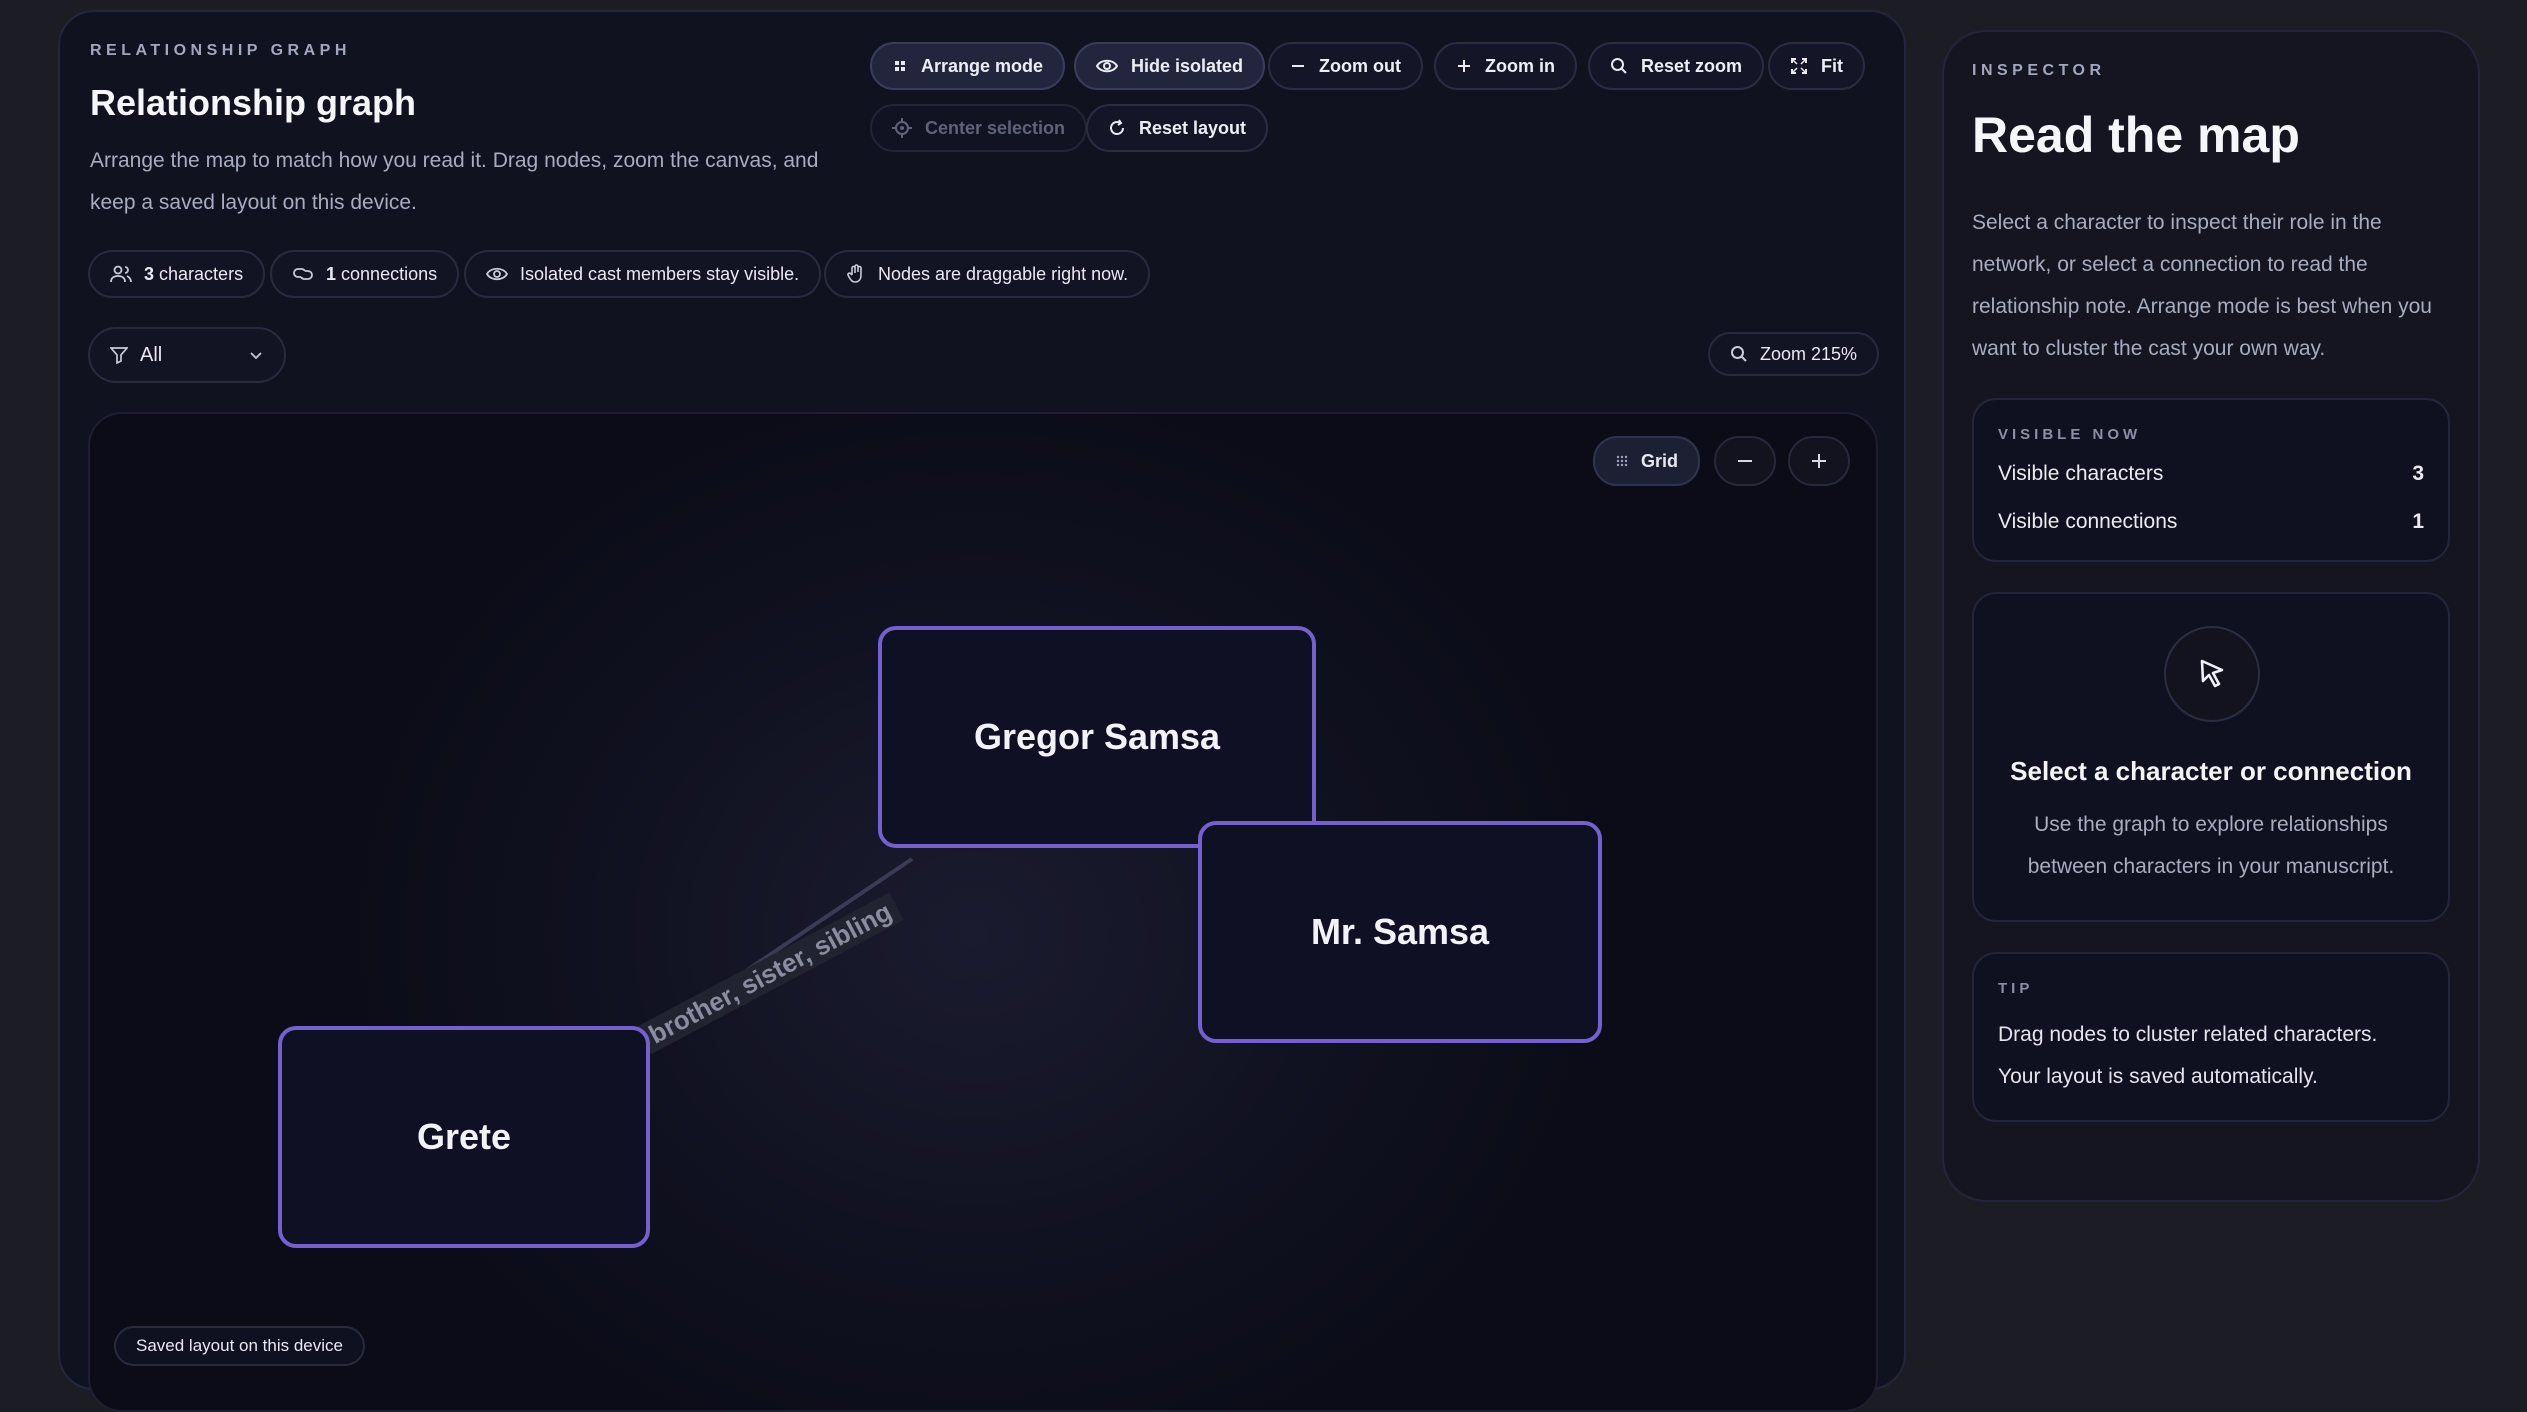  What do you see at coordinates (121, 274) in the screenshot?
I see `users-icon` at bounding box center [121, 274].